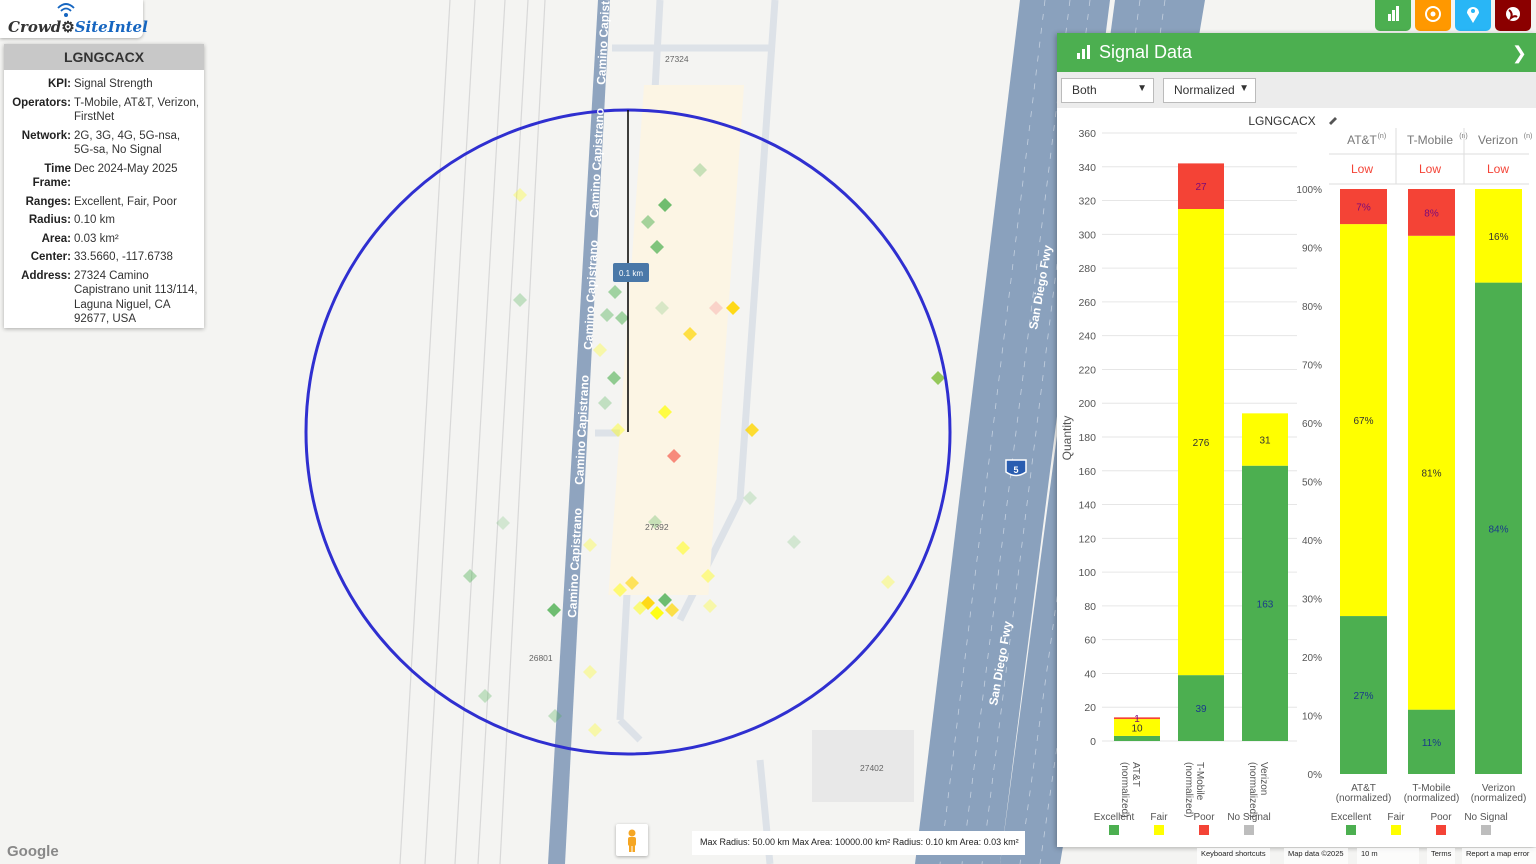 This screenshot has width=1536, height=864. What do you see at coordinates (1499, 856) in the screenshot?
I see `report-map-error-link: Report a map error` at bounding box center [1499, 856].